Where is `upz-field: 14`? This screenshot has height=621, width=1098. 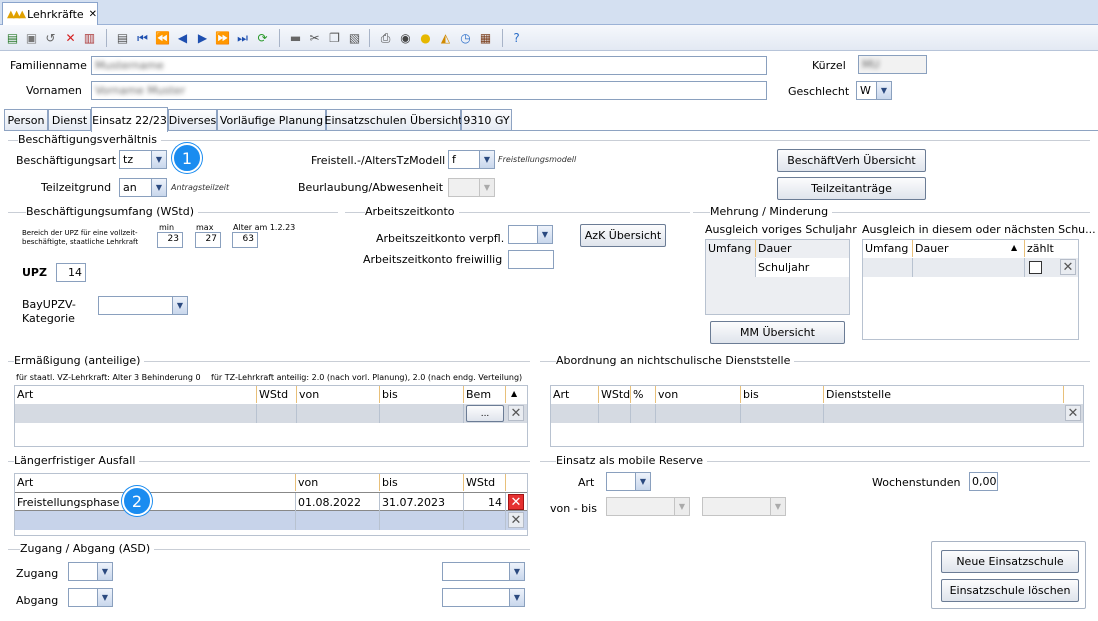 upz-field: 14 is located at coordinates (71, 272).